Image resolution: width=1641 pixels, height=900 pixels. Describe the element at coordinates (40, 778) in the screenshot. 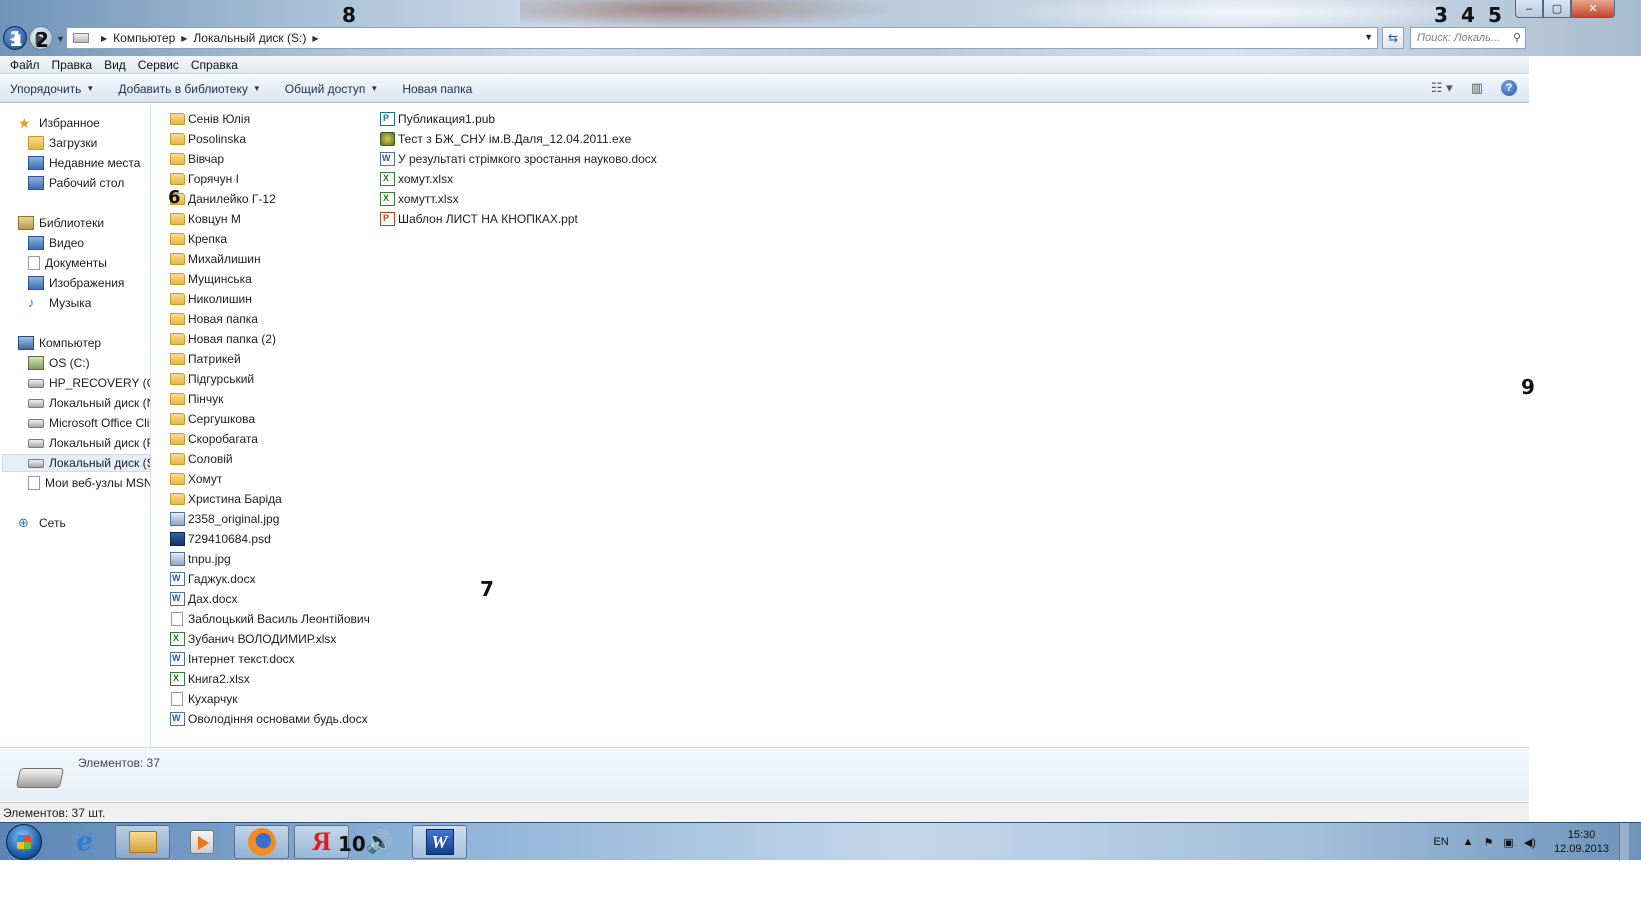

I see `drive-large-icon` at that location.